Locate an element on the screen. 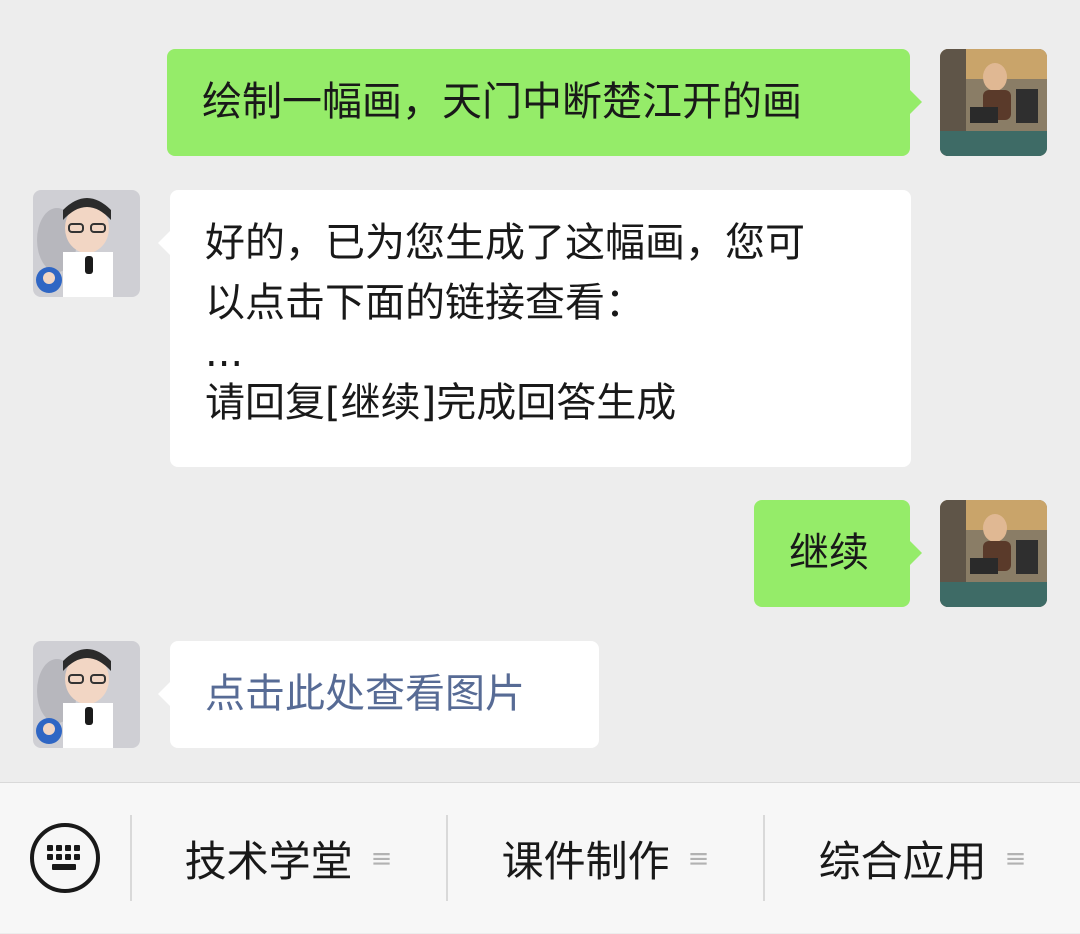 The image size is (1080, 934). menu-item-comprehensive: 综合应用 ≡ is located at coordinates (922, 858).